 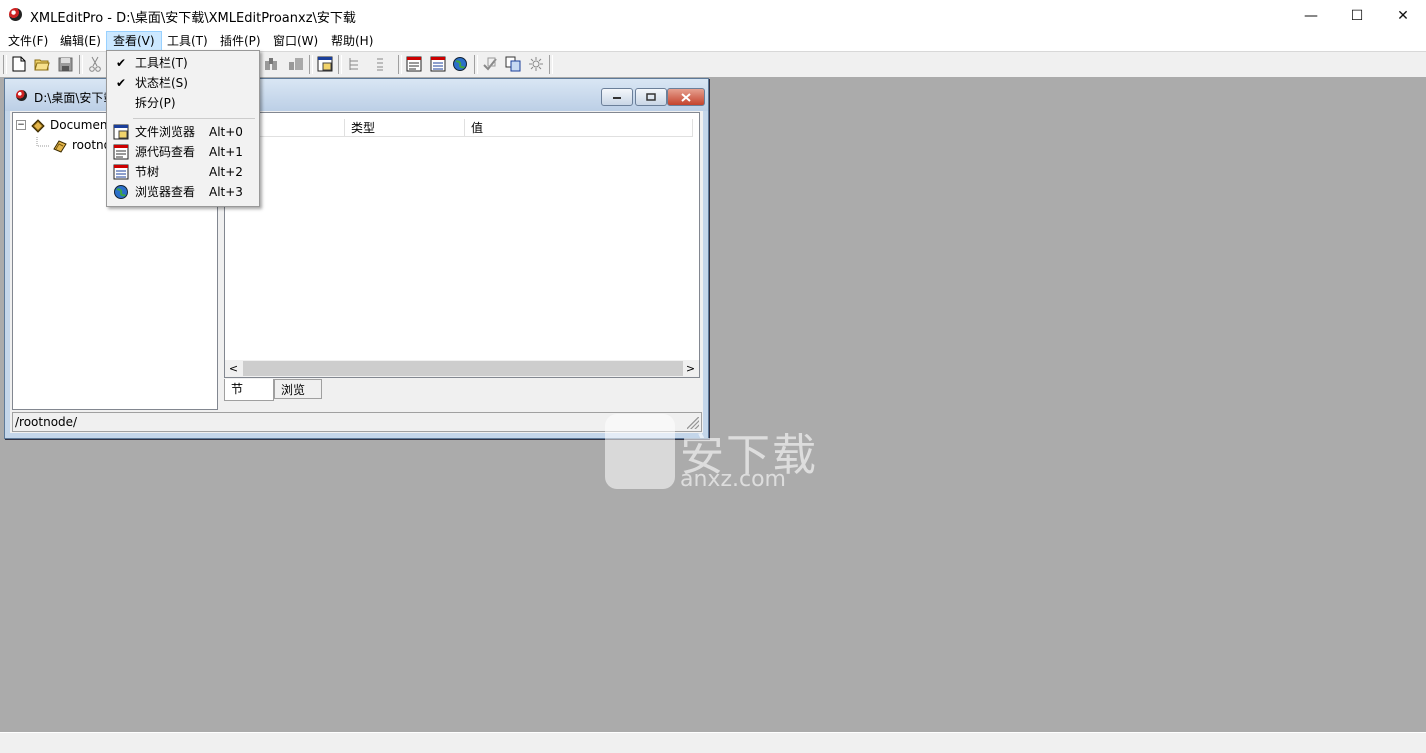 I want to click on tab-browse: 浏览, so click(x=298, y=389).